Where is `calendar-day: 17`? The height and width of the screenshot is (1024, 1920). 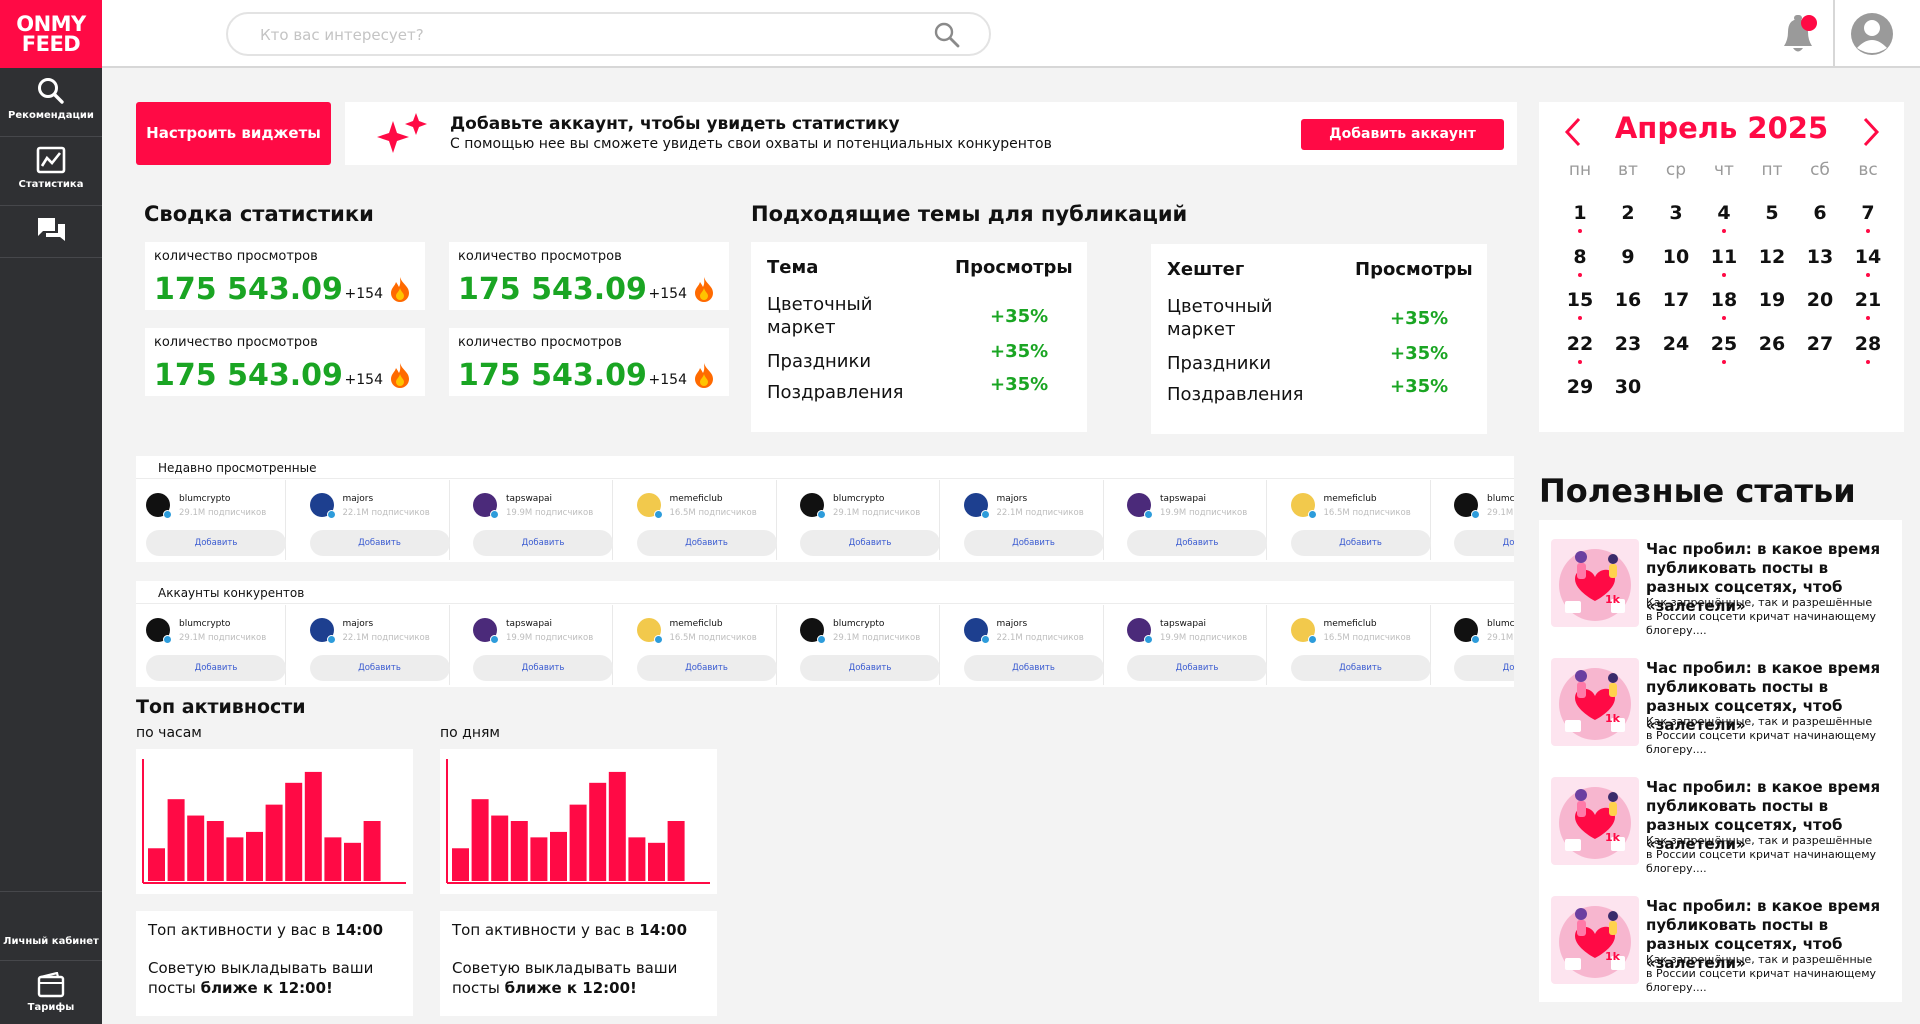
calendar-day: 17 is located at coordinates (1676, 300).